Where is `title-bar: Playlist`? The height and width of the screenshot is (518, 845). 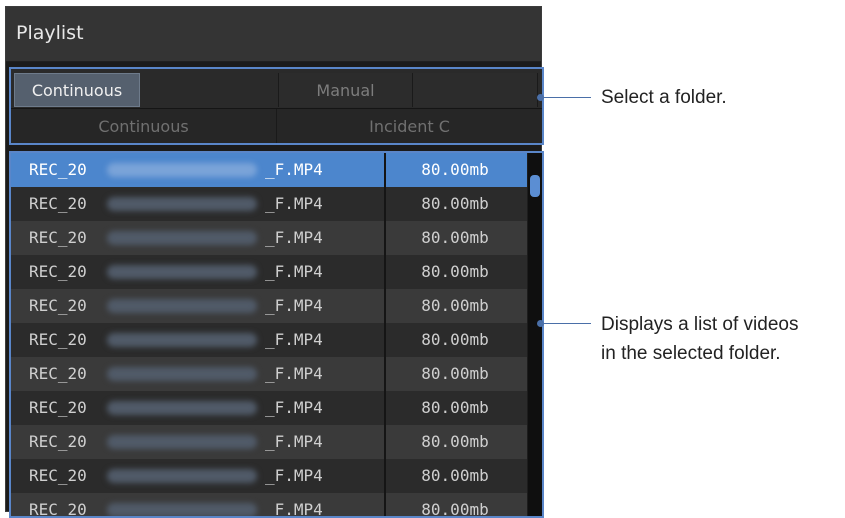
title-bar: Playlist is located at coordinates (273, 34).